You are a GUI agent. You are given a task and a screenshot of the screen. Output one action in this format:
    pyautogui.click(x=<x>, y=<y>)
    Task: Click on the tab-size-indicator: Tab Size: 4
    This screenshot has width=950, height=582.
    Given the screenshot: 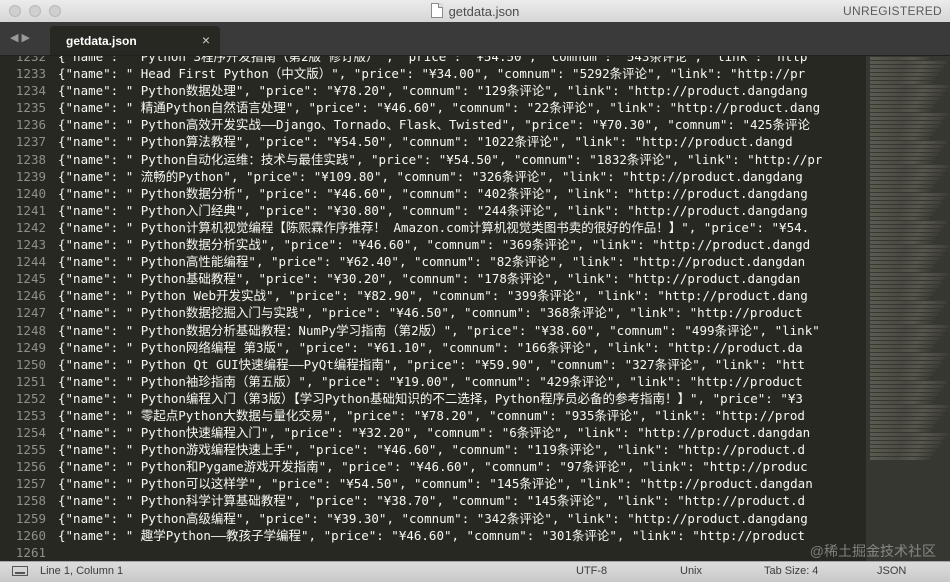 What is the action you would take?
    pyautogui.click(x=791, y=571)
    